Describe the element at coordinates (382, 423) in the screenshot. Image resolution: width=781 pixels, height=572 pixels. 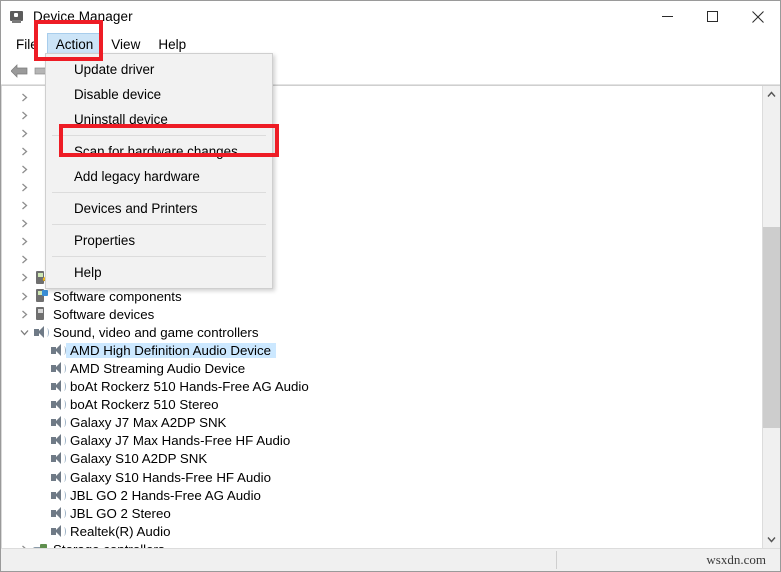
I see `table-row: Galaxy J7 Max A2DP SNK` at that location.